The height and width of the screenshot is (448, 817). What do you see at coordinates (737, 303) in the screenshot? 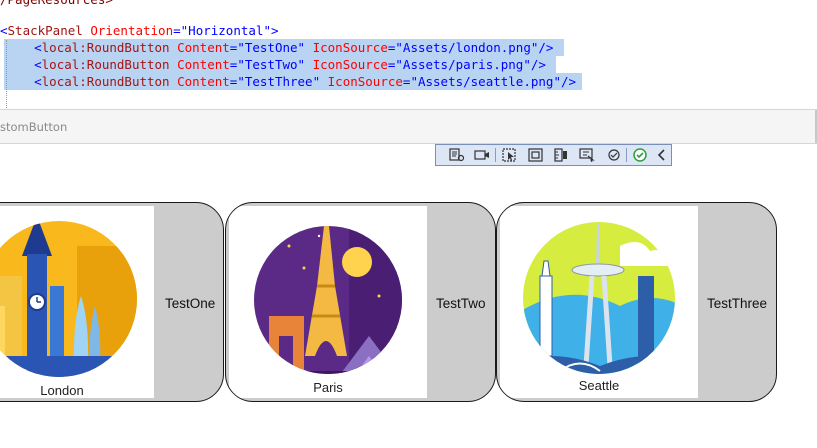
I see `button-content-testthree: TestThree` at bounding box center [737, 303].